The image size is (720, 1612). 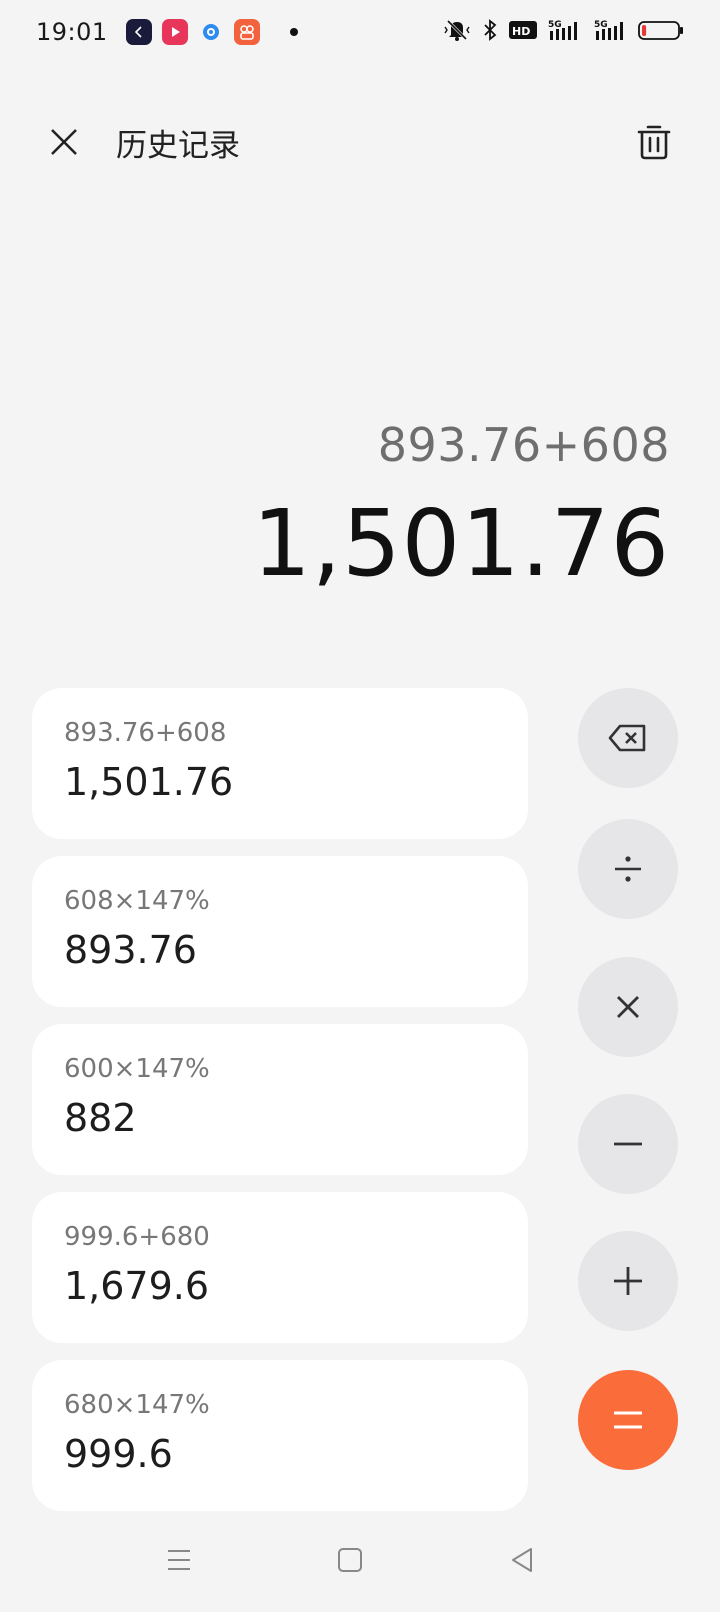 I want to click on clear-history-button, so click(x=654, y=142).